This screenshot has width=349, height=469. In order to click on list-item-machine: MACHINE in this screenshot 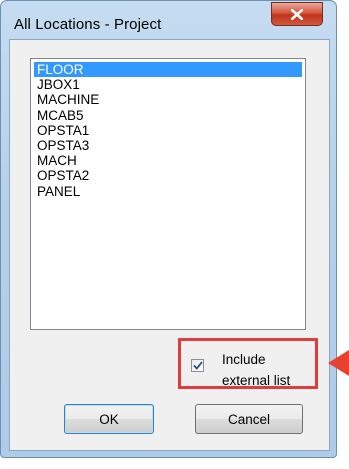, I will do `click(168, 99)`.